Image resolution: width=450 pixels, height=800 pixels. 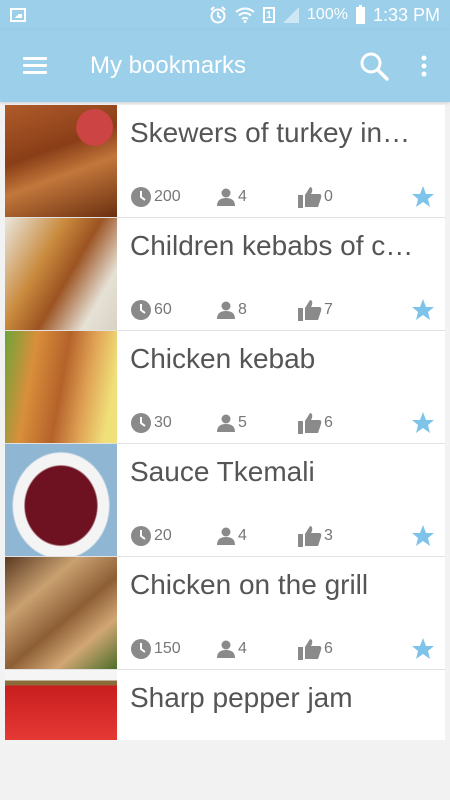 What do you see at coordinates (167, 648) in the screenshot?
I see `cook-time: 150` at bounding box center [167, 648].